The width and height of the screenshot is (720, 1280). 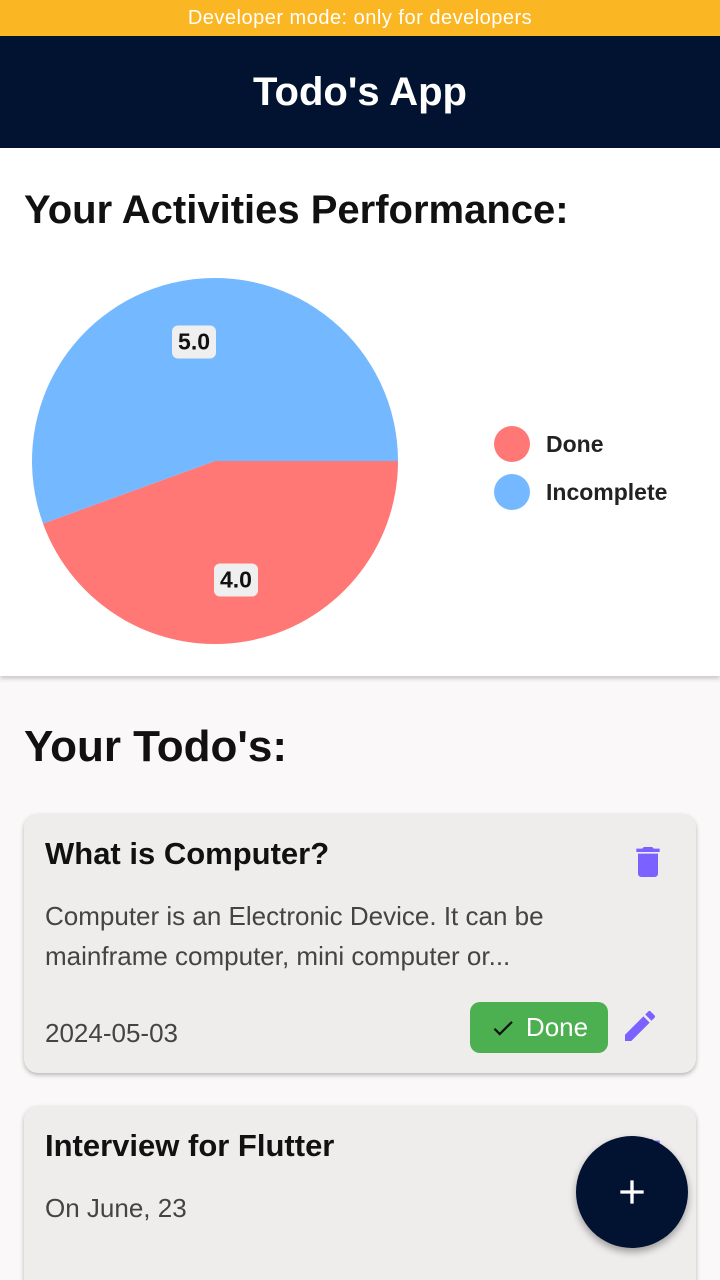 I want to click on plus-icon, so click(x=632, y=1192).